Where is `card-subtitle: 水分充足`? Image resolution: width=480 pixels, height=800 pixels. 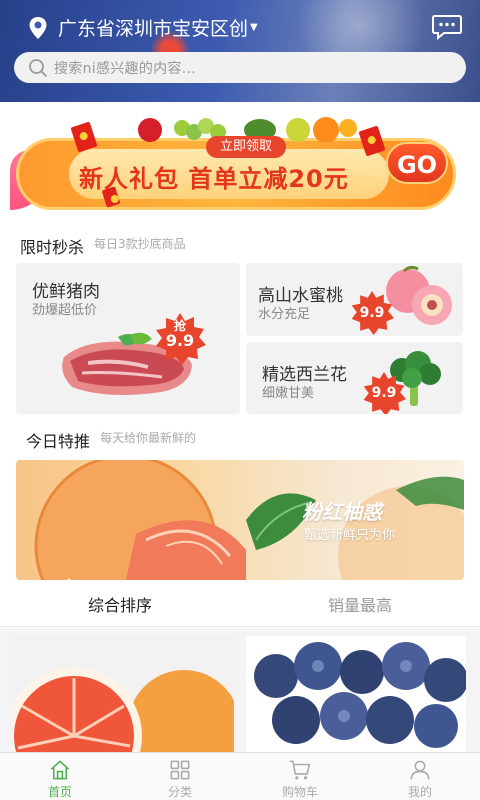
card-subtitle: 水分充足 is located at coordinates (284, 314).